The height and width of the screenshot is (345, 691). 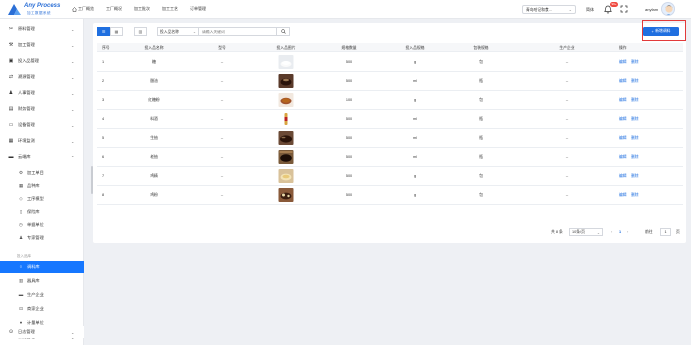 I want to click on nav-factory-profile: 工厂概况, so click(x=114, y=9).